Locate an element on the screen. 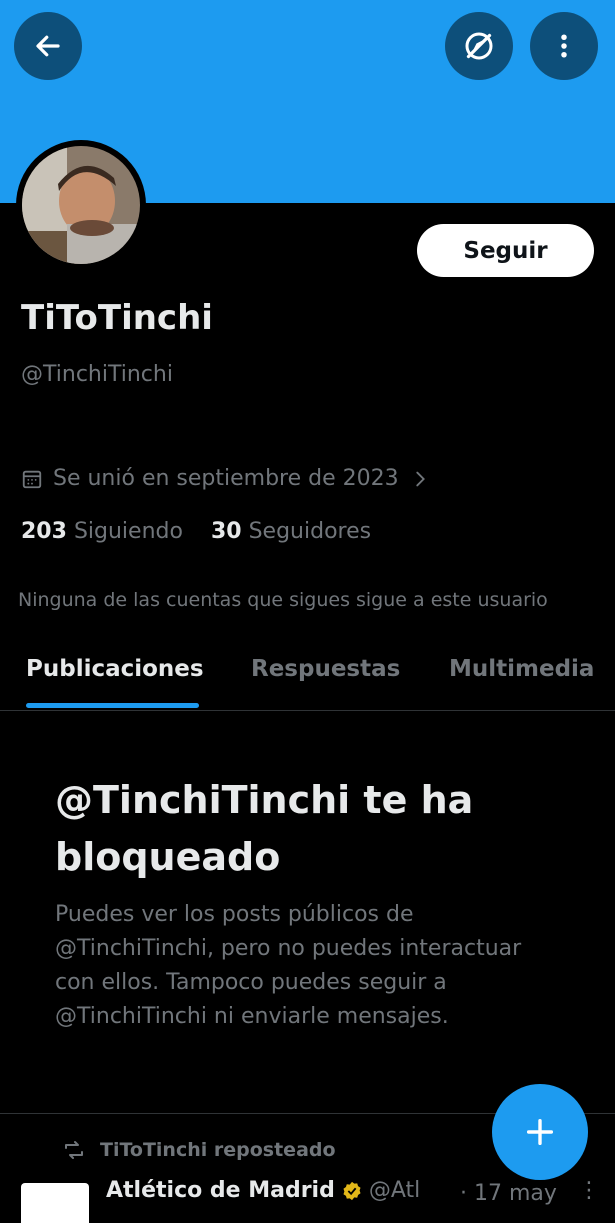 The width and height of the screenshot is (615, 1223). blocked-title: @TinchiTinchi te ha bloqueado is located at coordinates (264, 828).